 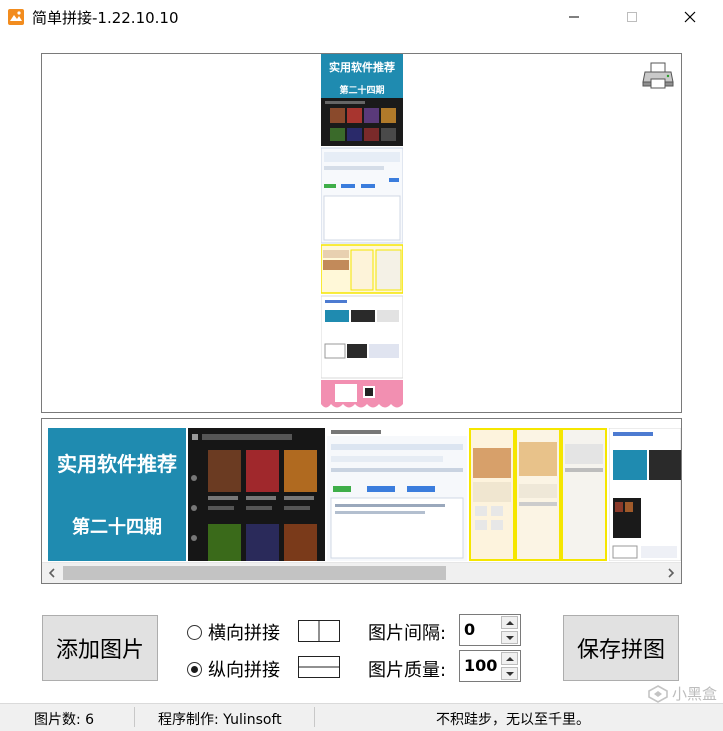 I want to click on watermark-text: 小黑盒, so click(x=694, y=694).